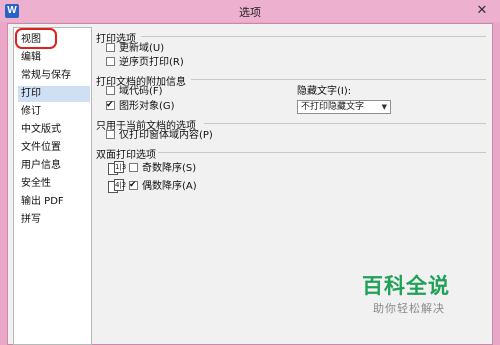 This screenshot has height=345, width=500. Describe the element at coordinates (142, 48) in the screenshot. I see `update-fields-label: 更新域(U)` at that location.